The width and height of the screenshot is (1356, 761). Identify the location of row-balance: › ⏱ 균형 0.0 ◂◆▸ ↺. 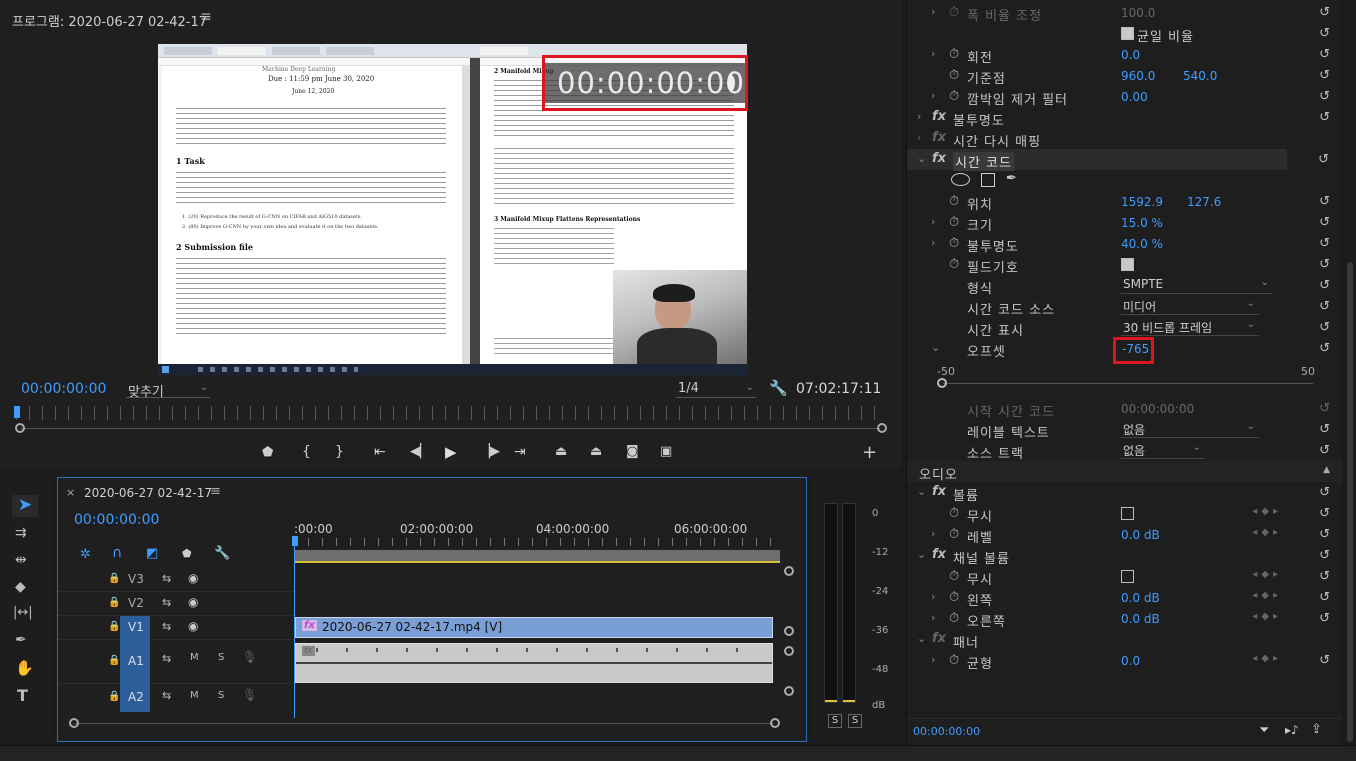
(1124, 661).